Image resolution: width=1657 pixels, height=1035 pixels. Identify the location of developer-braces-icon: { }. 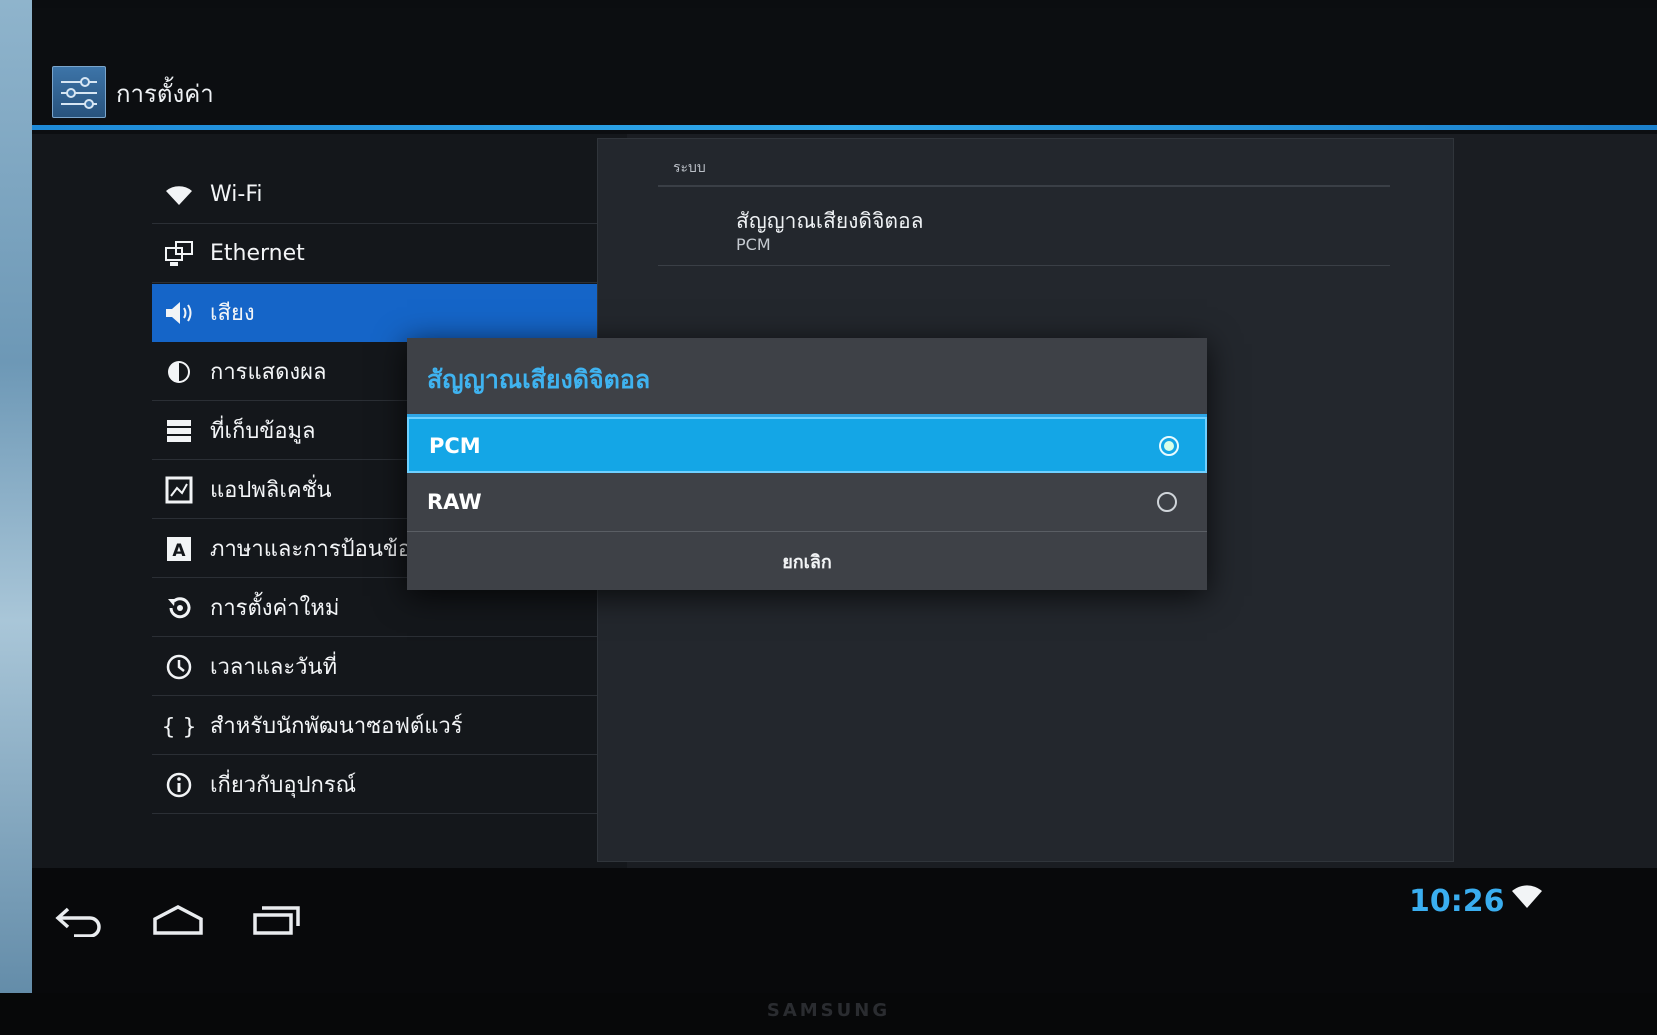
(179, 726).